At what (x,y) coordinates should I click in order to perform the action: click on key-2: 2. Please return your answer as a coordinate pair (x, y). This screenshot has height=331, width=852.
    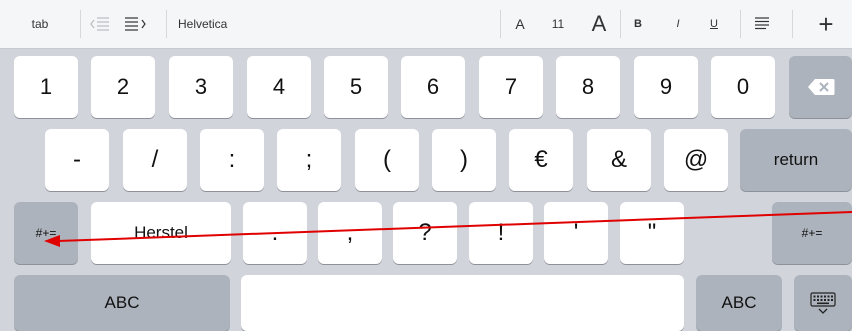
    Looking at the image, I should click on (123, 87).